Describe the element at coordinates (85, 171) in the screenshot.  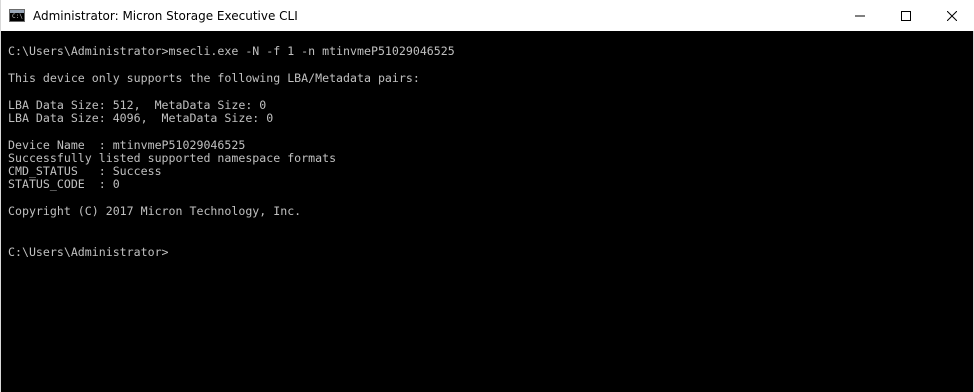
I see `console-line: CMD_STATUS : Success` at that location.